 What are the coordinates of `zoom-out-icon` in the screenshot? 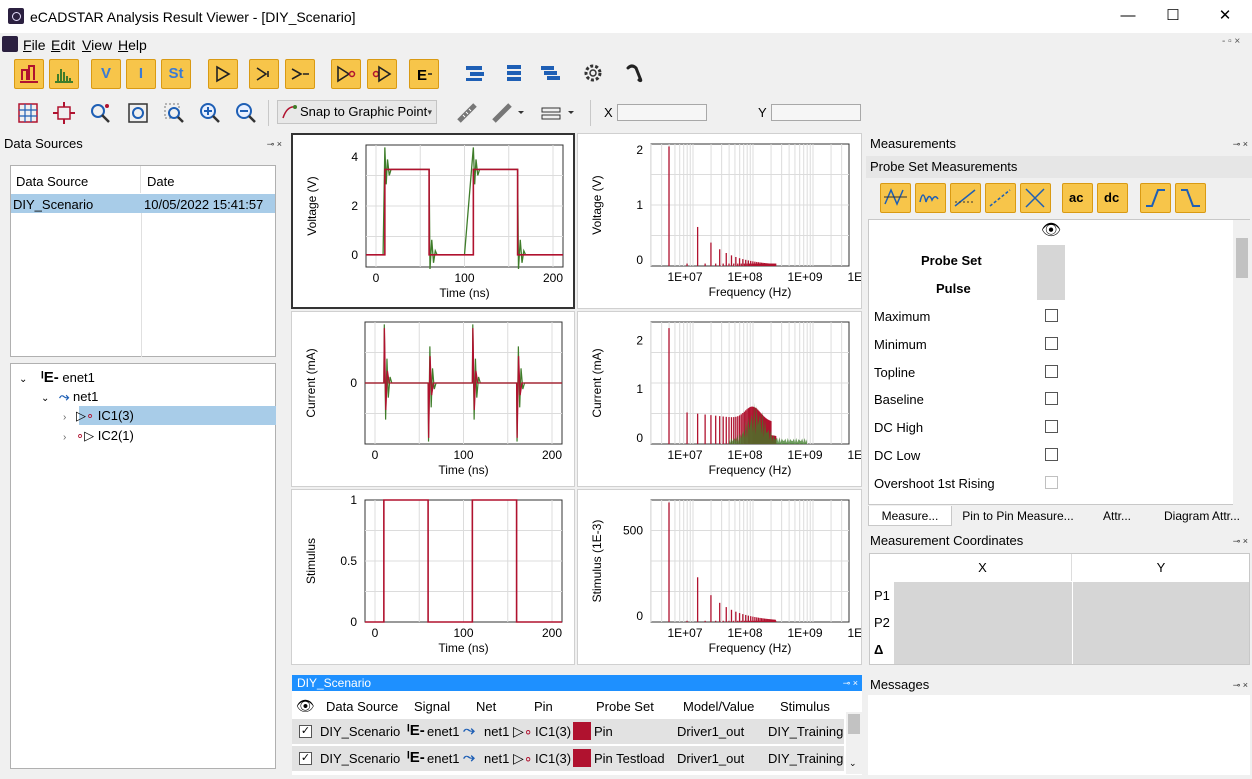 It's located at (246, 113).